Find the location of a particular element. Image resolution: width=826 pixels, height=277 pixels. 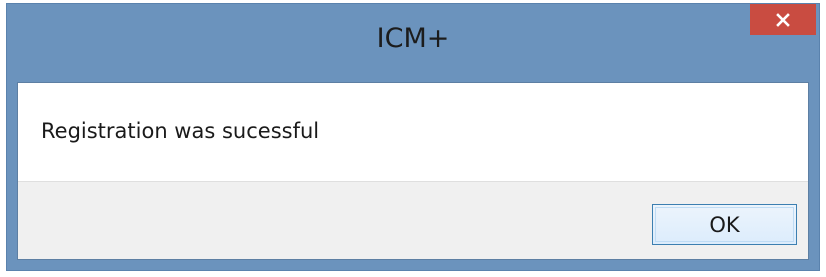

close-icon is located at coordinates (783, 20).